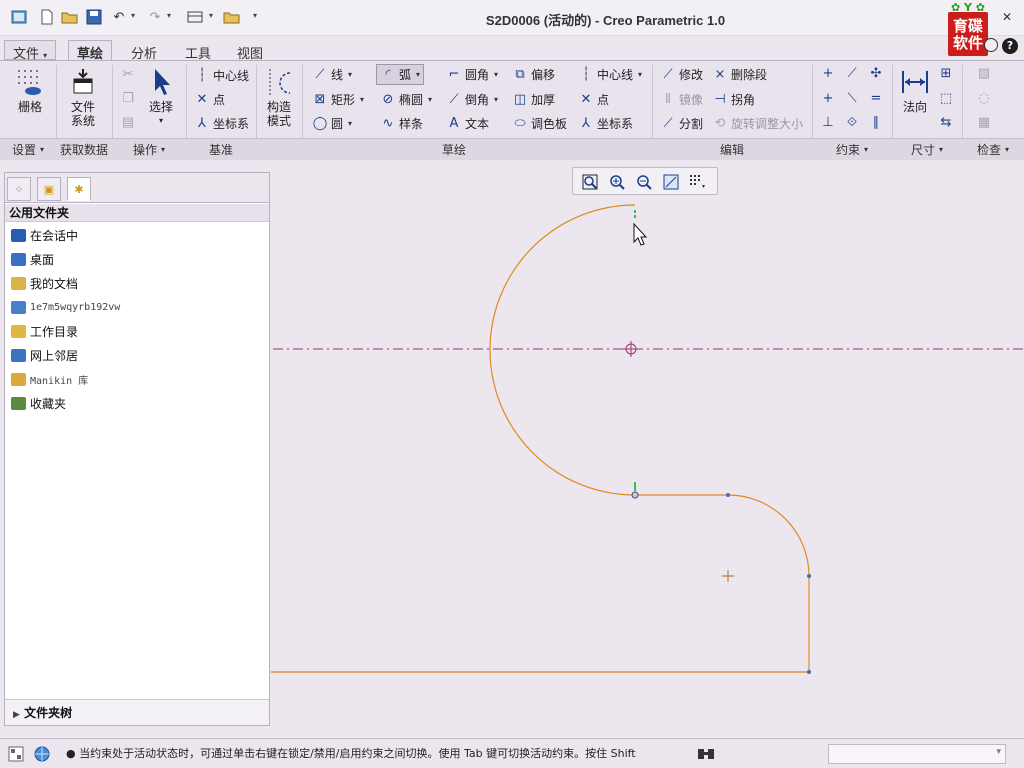 The image size is (1024, 768). What do you see at coordinates (44, 355) in the screenshot?
I see `folder-item-network: 网上邻居` at bounding box center [44, 355].